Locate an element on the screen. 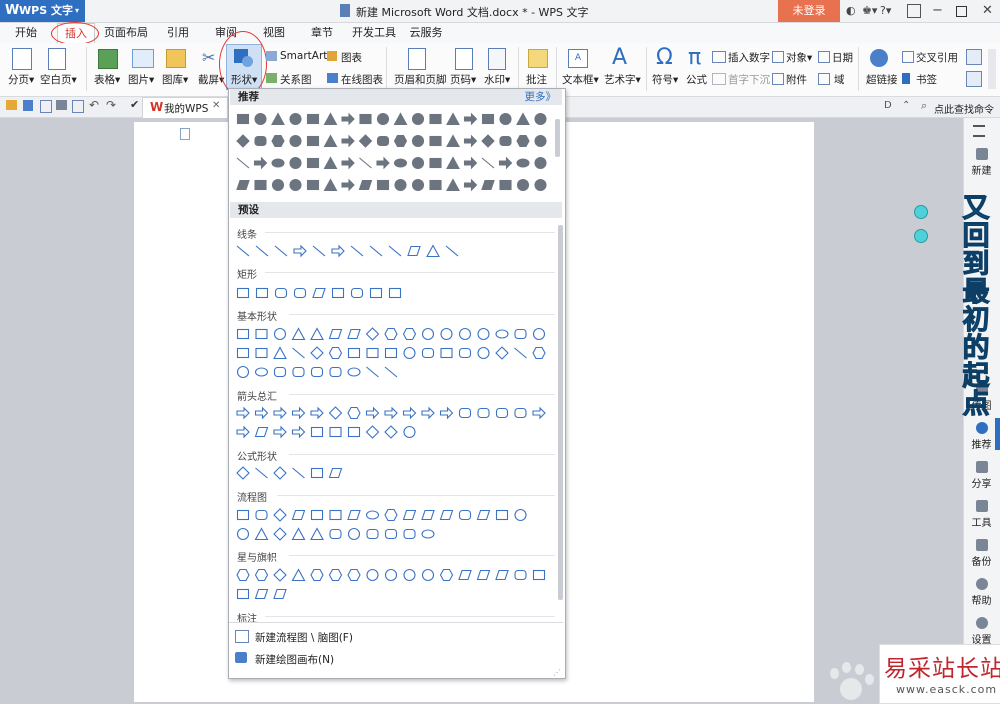  sidebar-item-tools: 工具 is located at coordinates (981, 514).